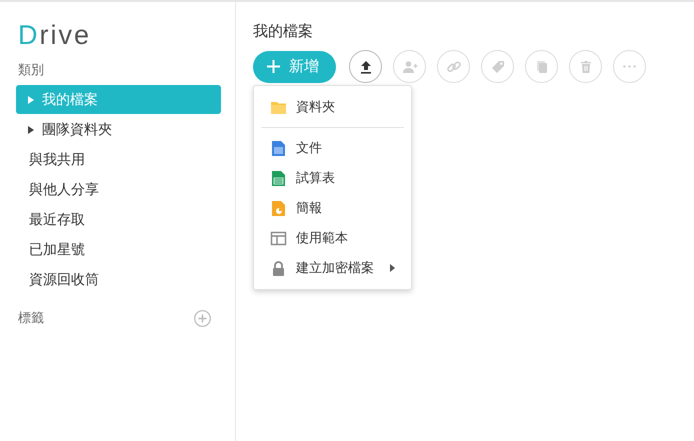 The width and height of the screenshot is (694, 441). Describe the element at coordinates (392, 268) in the screenshot. I see `submenu-caret-icon` at that location.